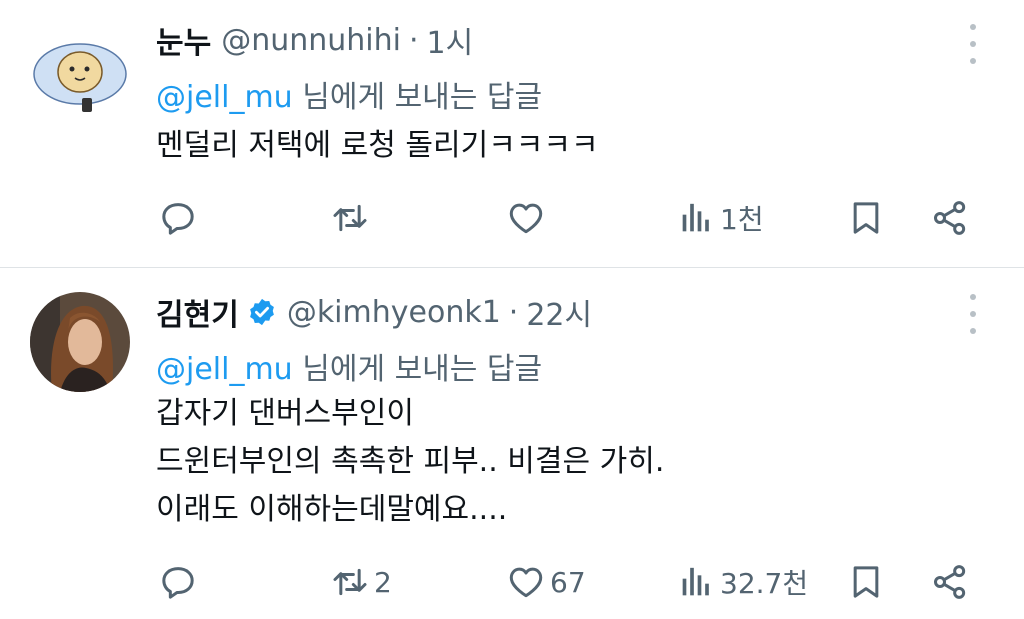  Describe the element at coordinates (183, 40) in the screenshot. I see `display-name: 눈누` at that location.